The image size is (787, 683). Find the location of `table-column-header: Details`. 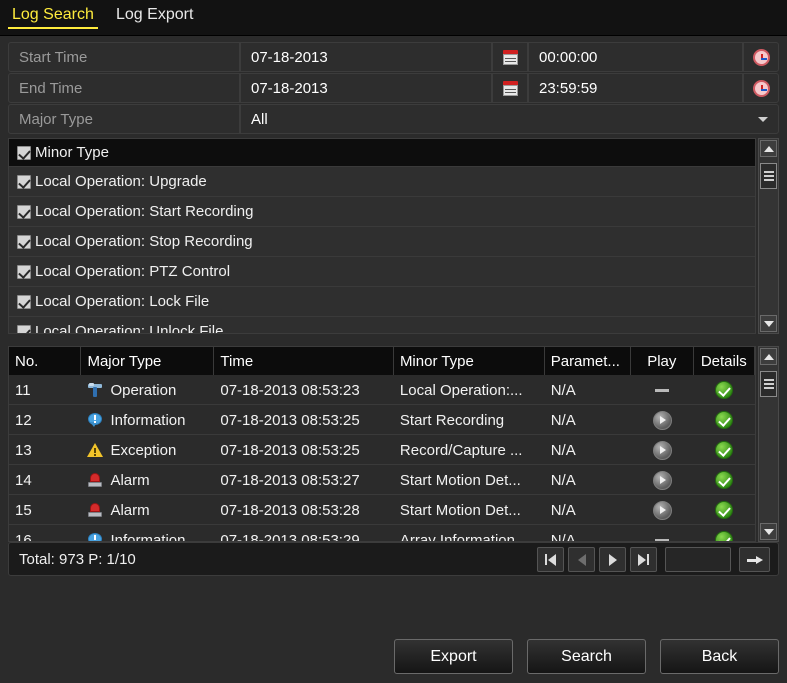

table-column-header: Details is located at coordinates (724, 361).